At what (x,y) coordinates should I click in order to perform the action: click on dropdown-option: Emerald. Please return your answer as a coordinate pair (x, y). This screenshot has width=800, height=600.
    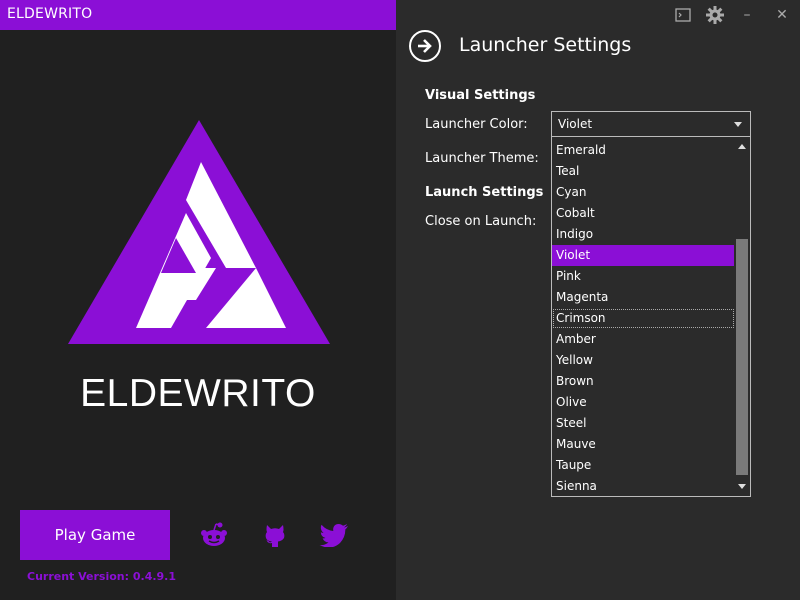
    Looking at the image, I should click on (643, 150).